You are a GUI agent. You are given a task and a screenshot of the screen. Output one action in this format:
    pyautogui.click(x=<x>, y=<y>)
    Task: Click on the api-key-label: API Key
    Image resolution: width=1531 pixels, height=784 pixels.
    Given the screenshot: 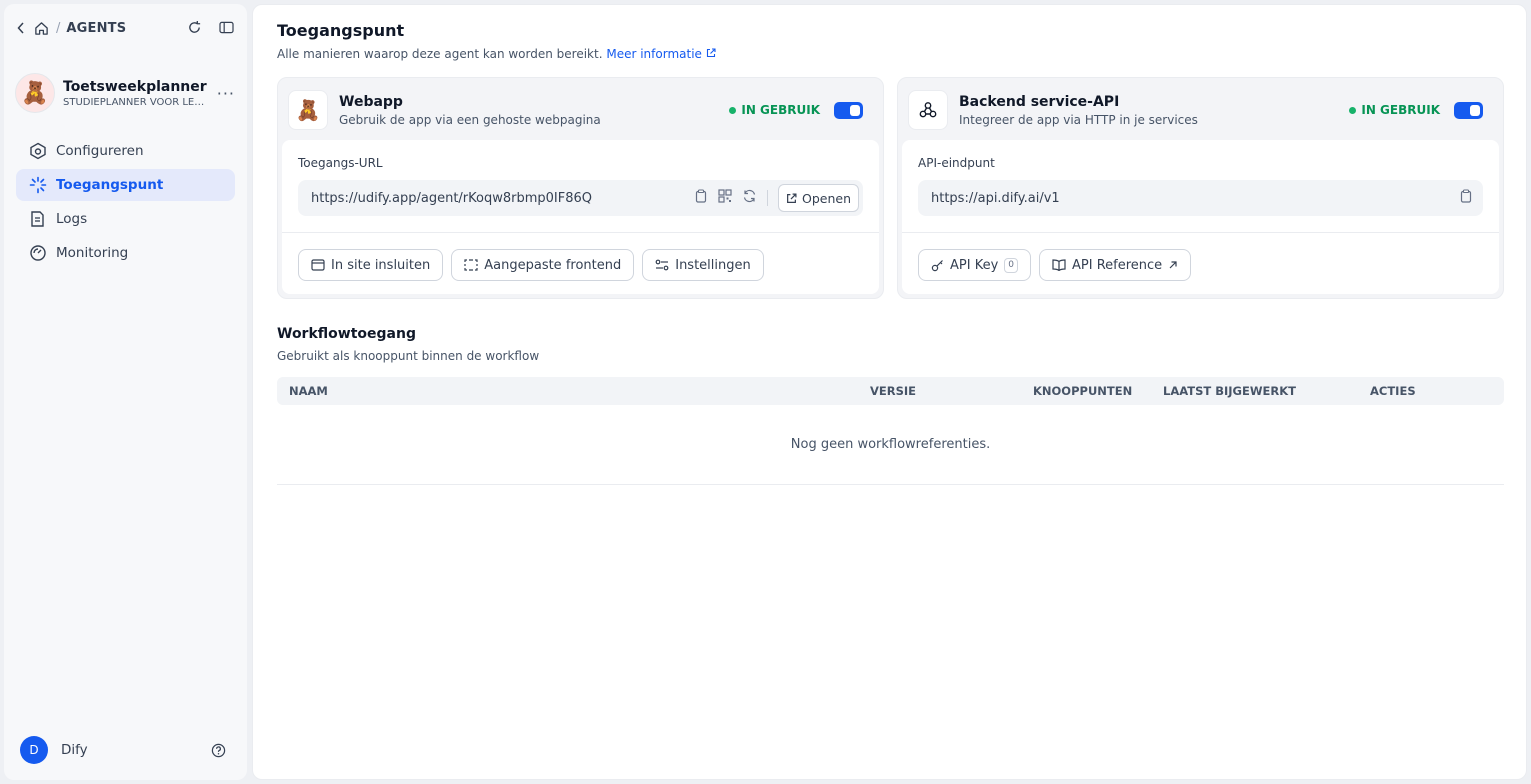 What is the action you would take?
    pyautogui.click(x=974, y=265)
    